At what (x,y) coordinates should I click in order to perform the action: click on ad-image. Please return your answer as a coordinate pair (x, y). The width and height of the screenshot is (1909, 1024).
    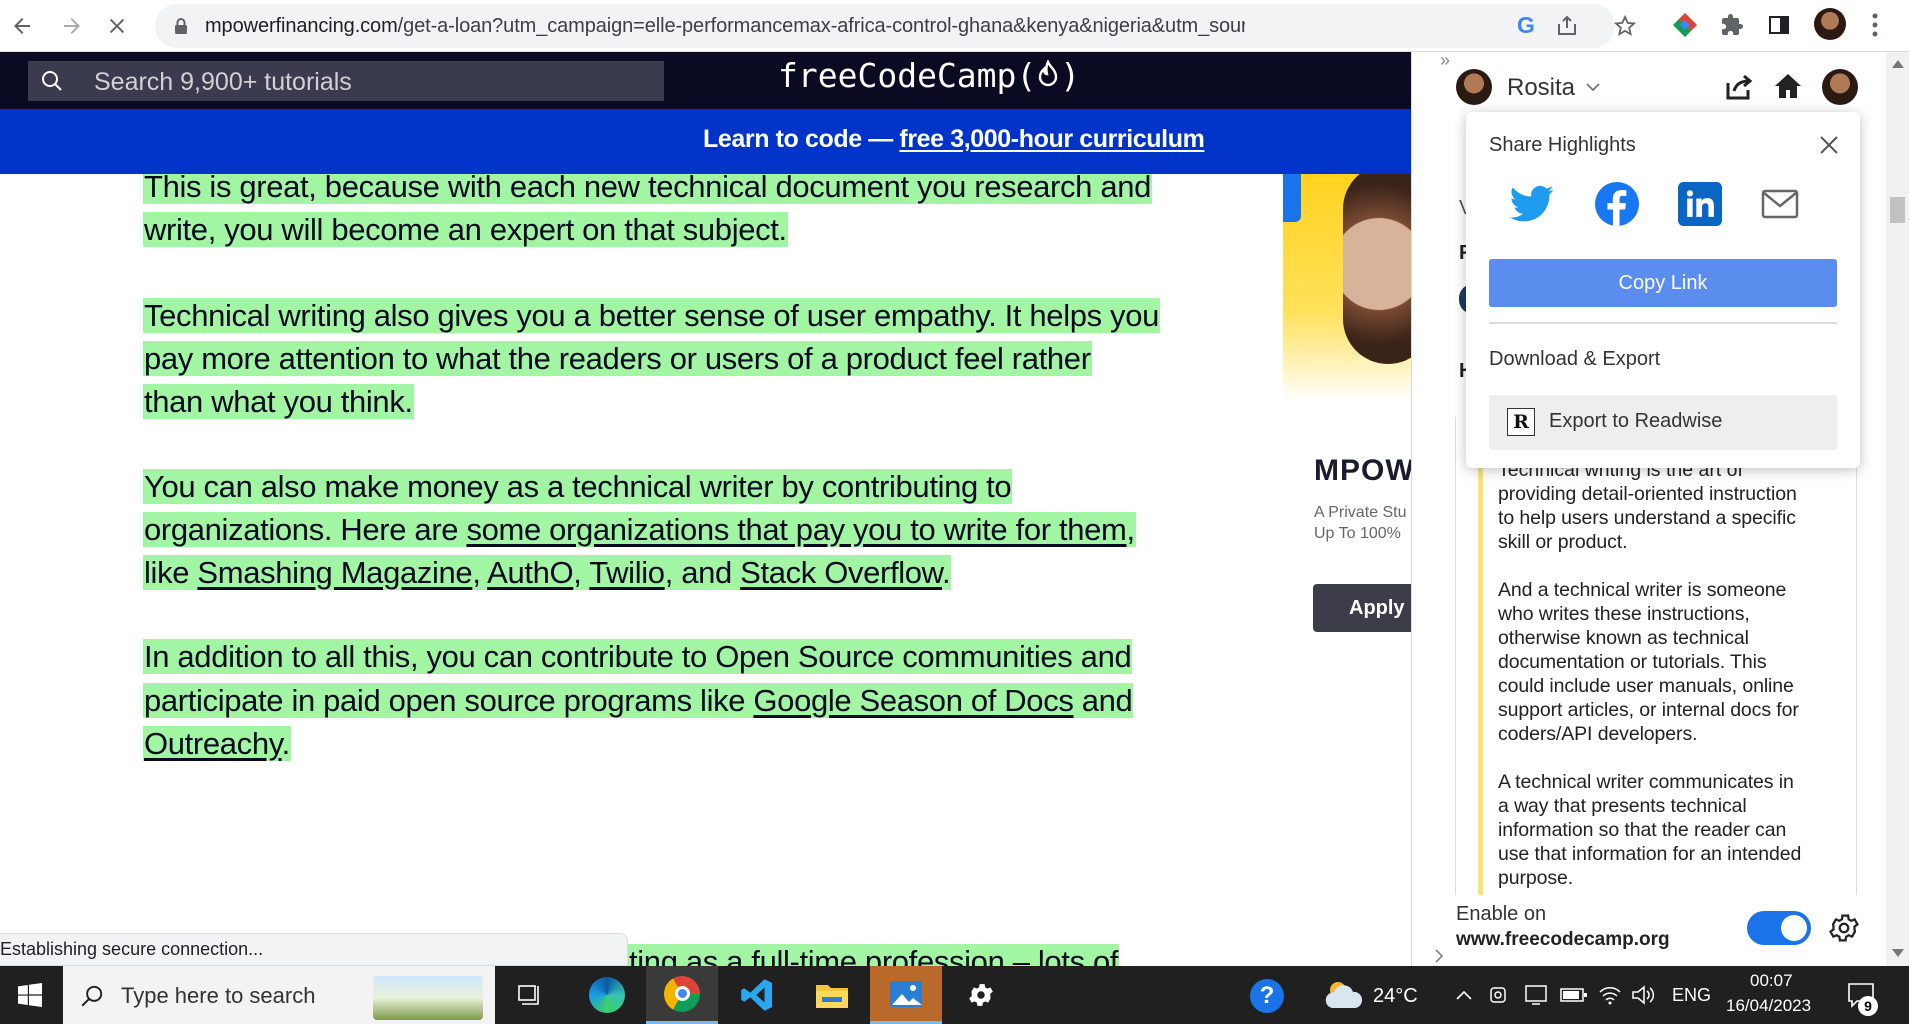
    Looking at the image, I should click on (1347, 288).